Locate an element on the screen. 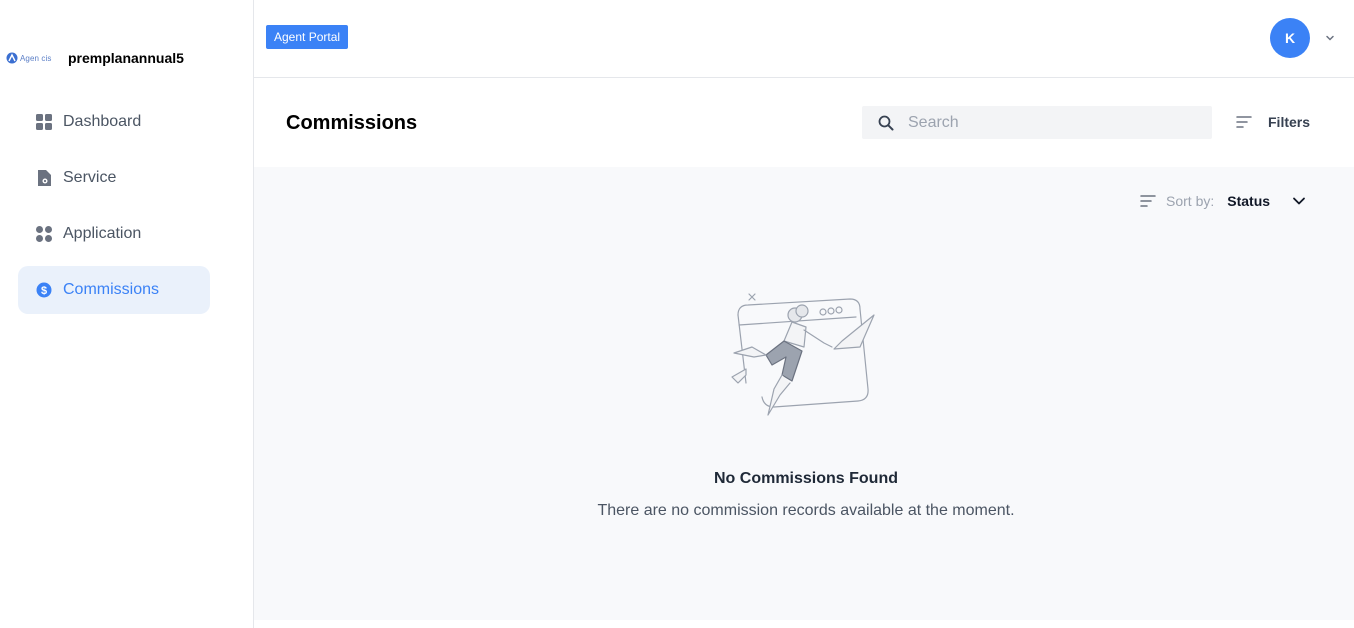 This screenshot has height=628, width=1354. search-box is located at coordinates (1037, 122).